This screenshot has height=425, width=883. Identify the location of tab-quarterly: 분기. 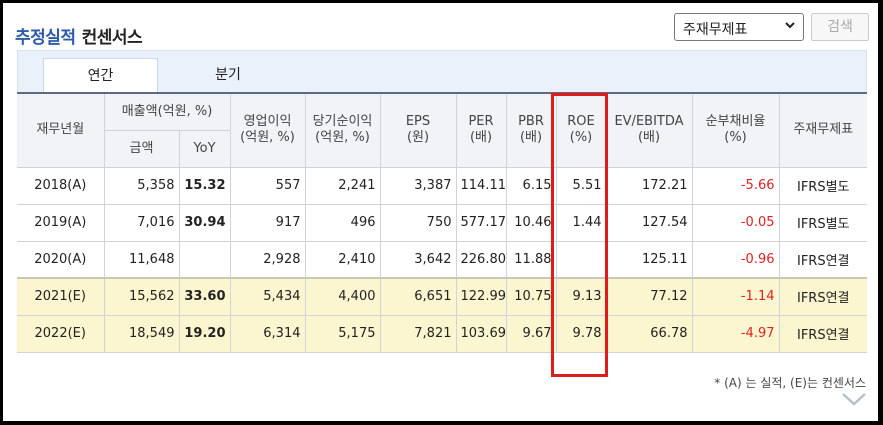
(228, 75).